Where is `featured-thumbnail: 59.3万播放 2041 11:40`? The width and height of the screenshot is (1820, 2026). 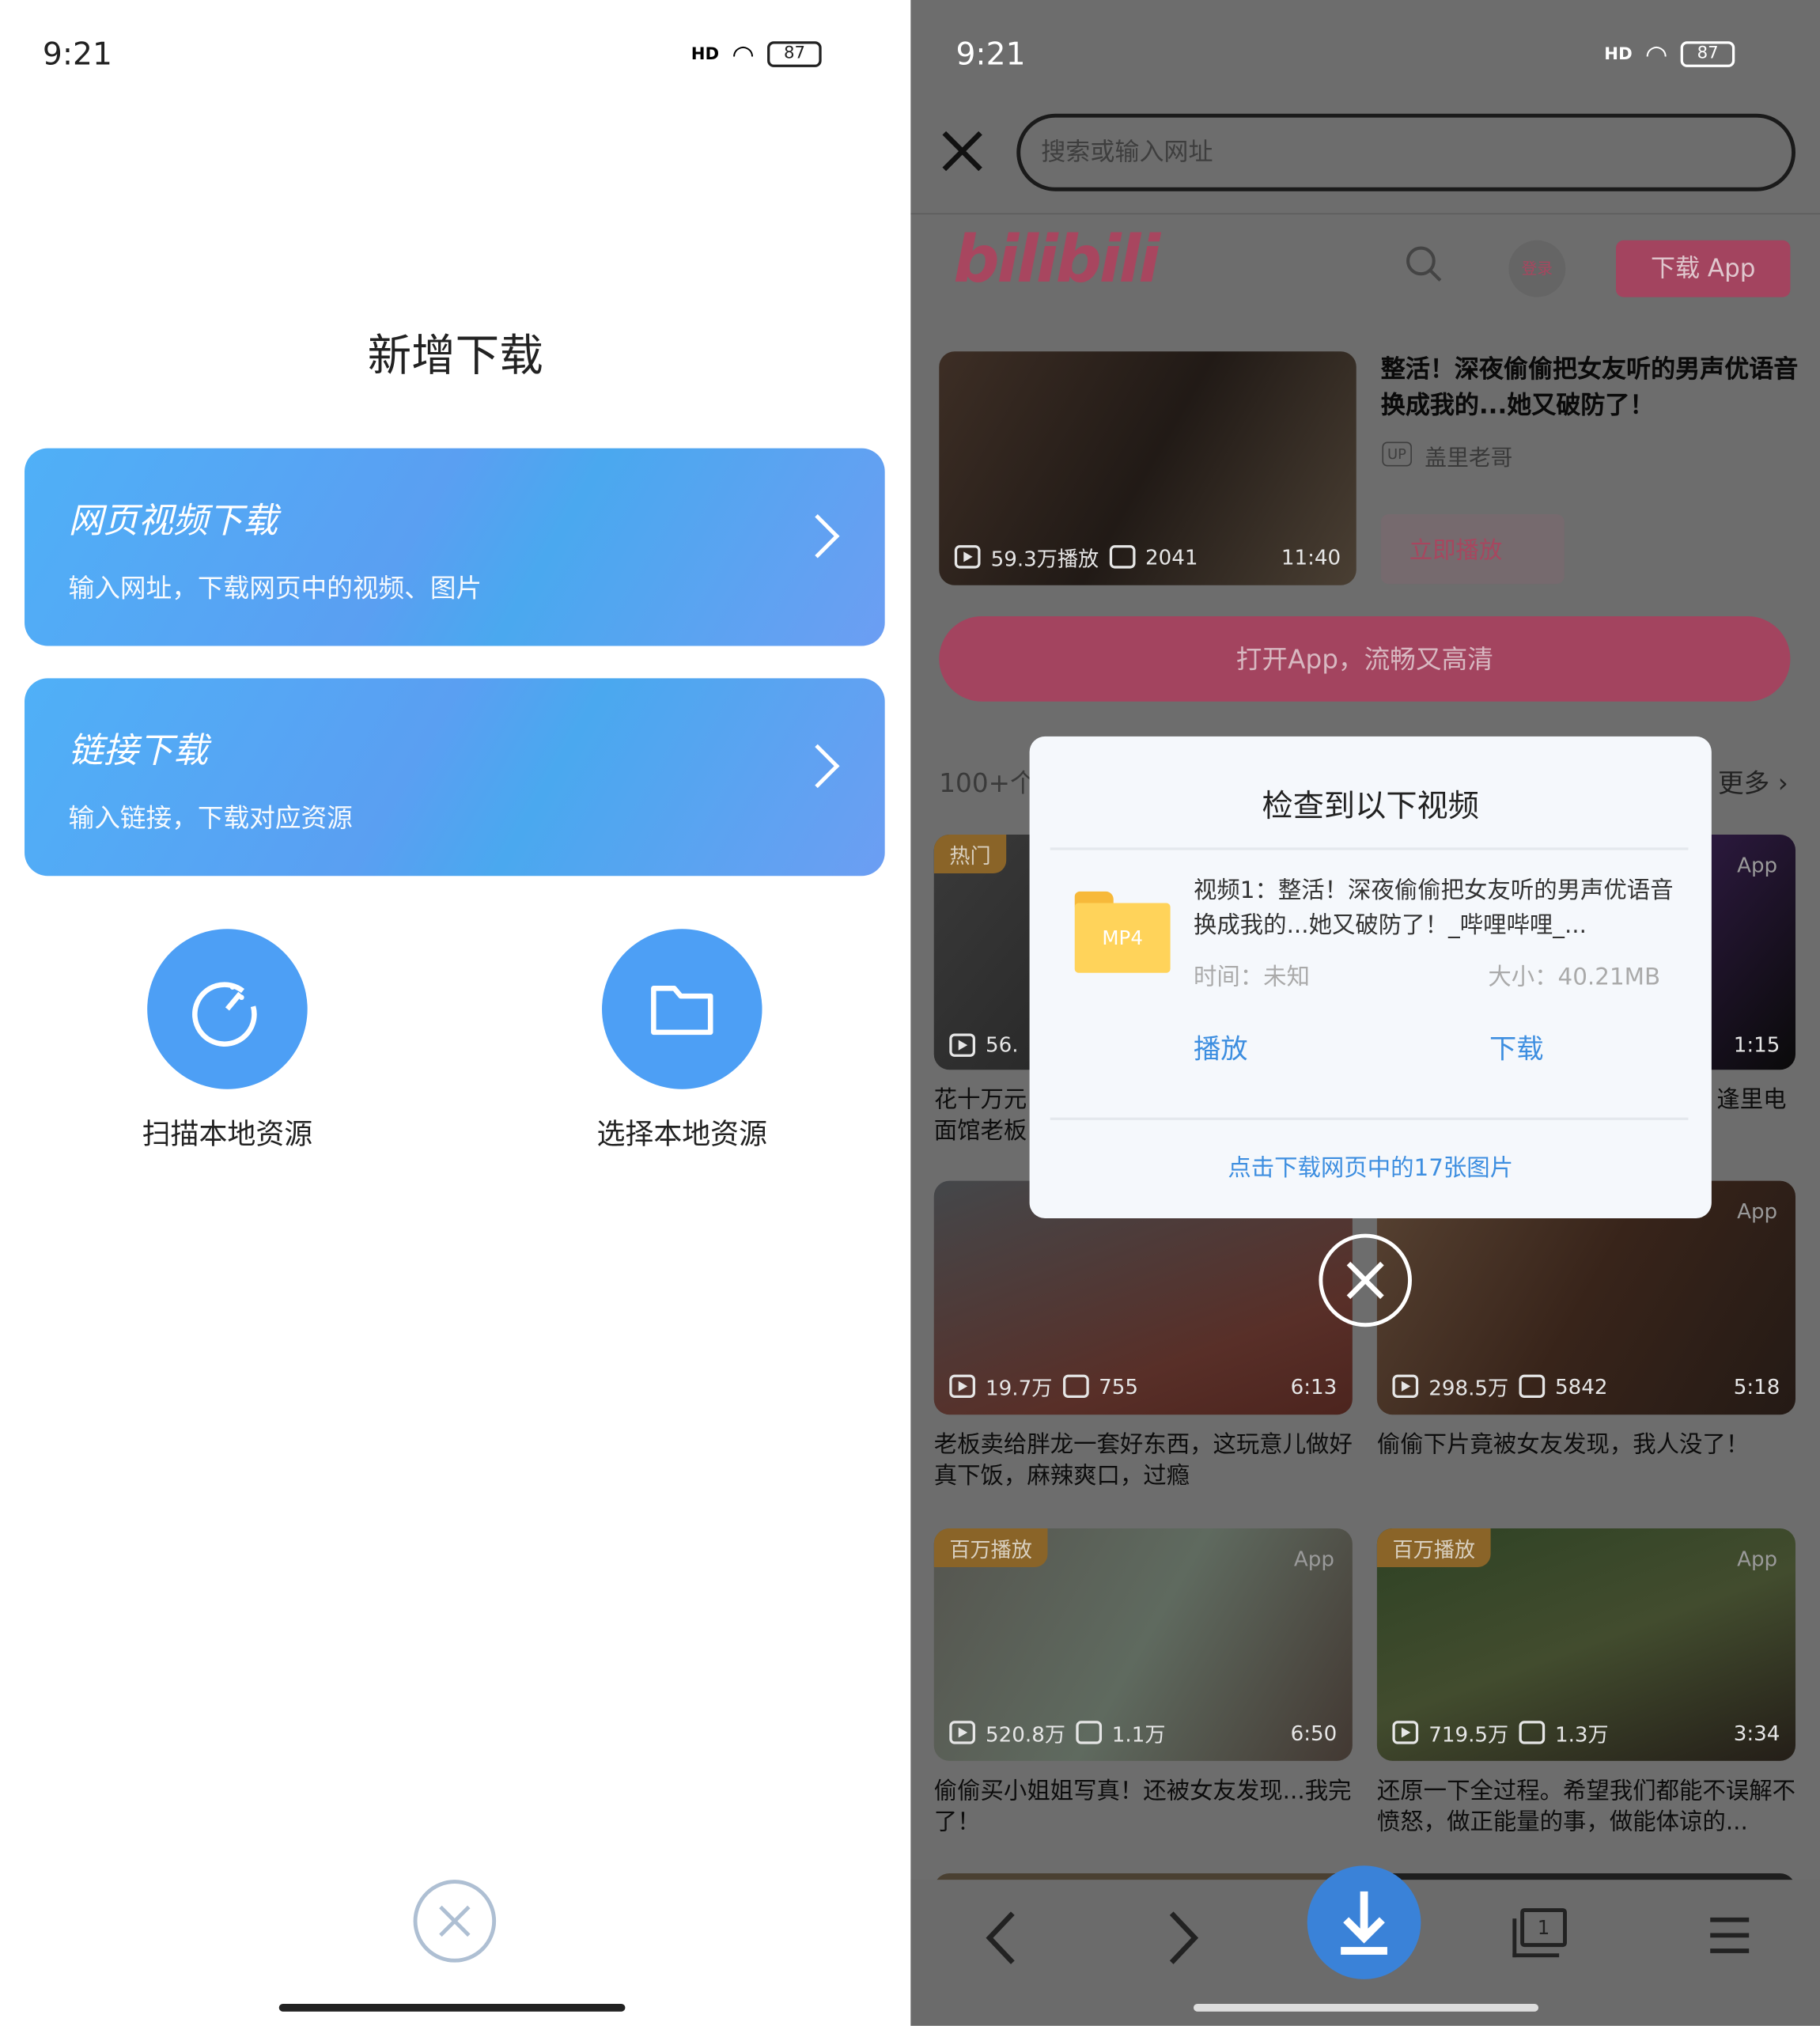 featured-thumbnail: 59.3万播放 2041 11:40 is located at coordinates (1147, 468).